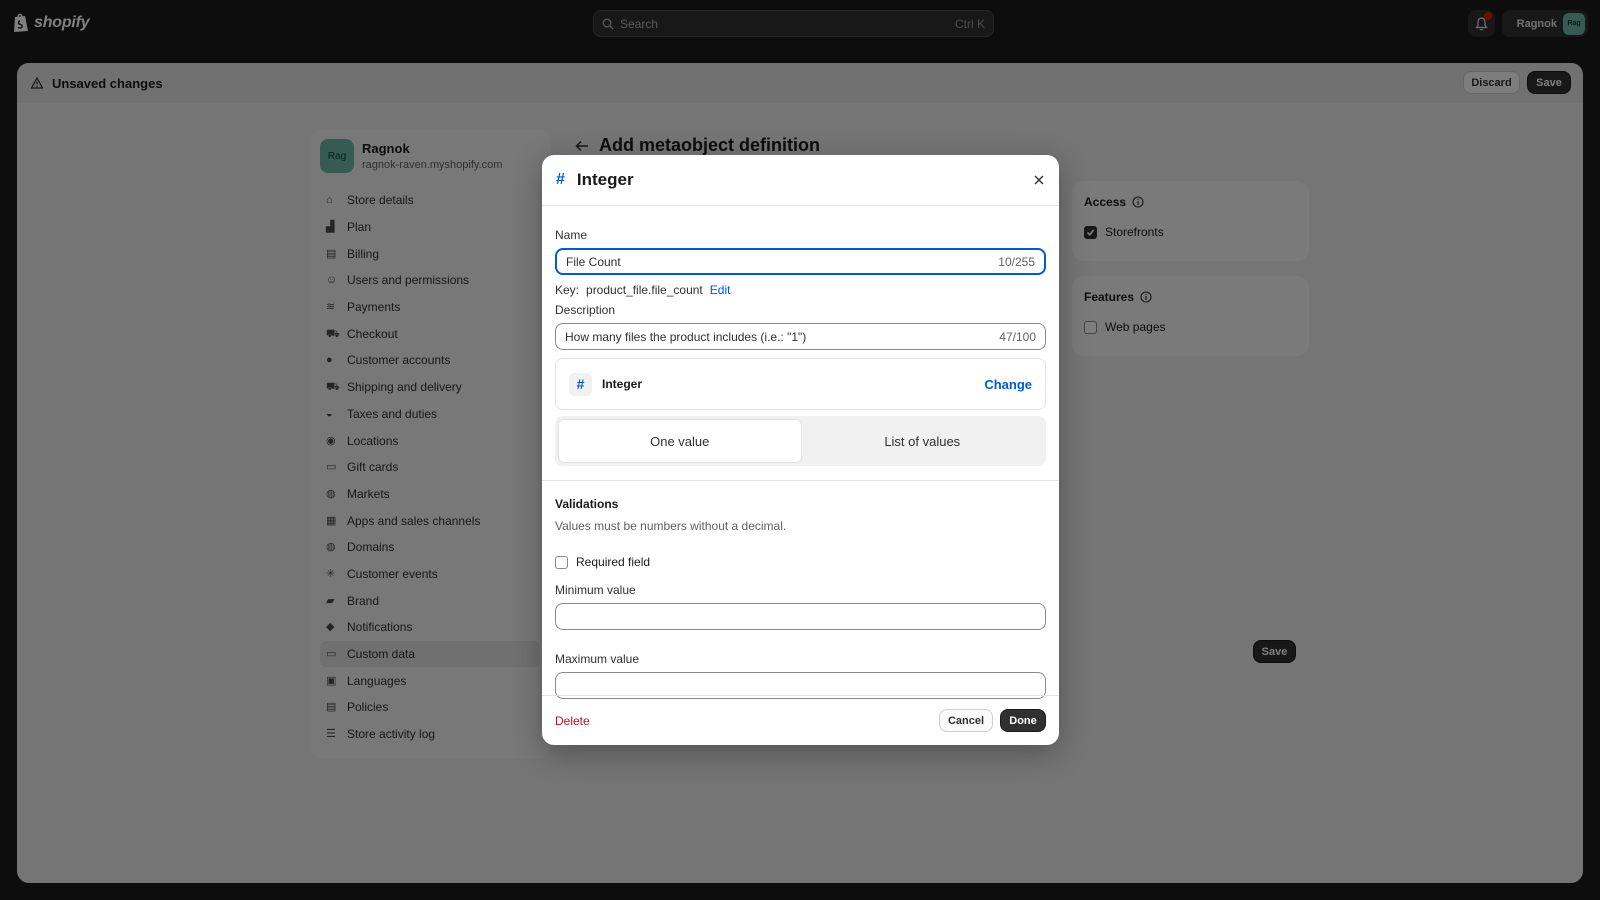 This screenshot has width=1600, height=900. I want to click on minimum-value-input, so click(800, 616).